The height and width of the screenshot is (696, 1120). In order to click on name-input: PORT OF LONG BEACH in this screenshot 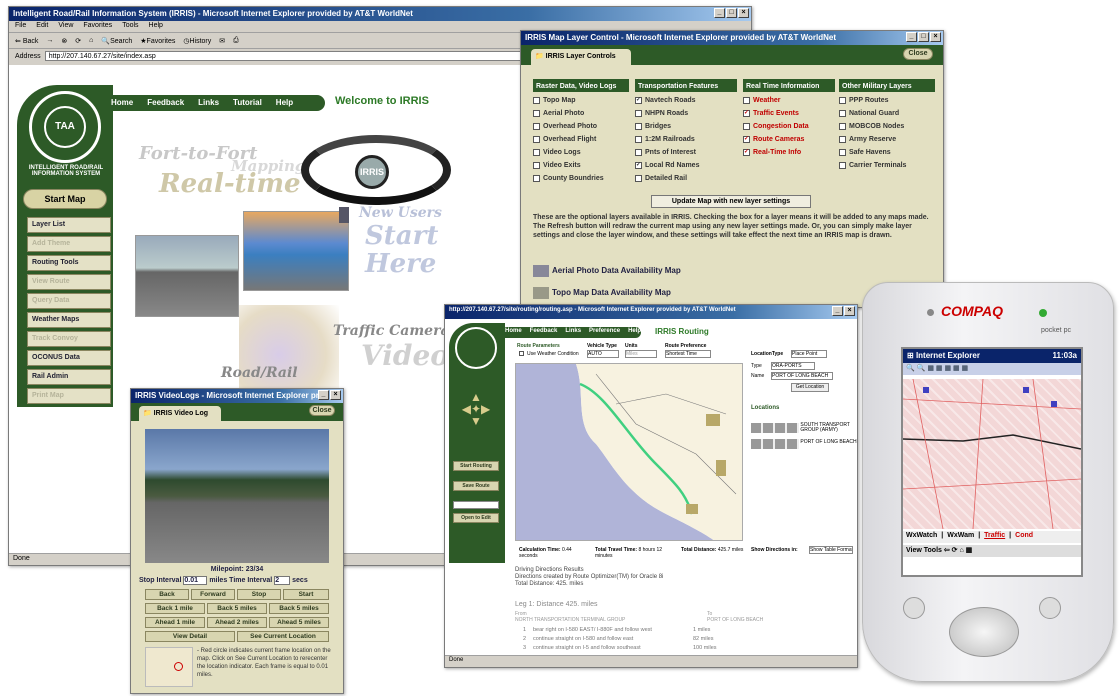, I will do `click(802, 376)`.